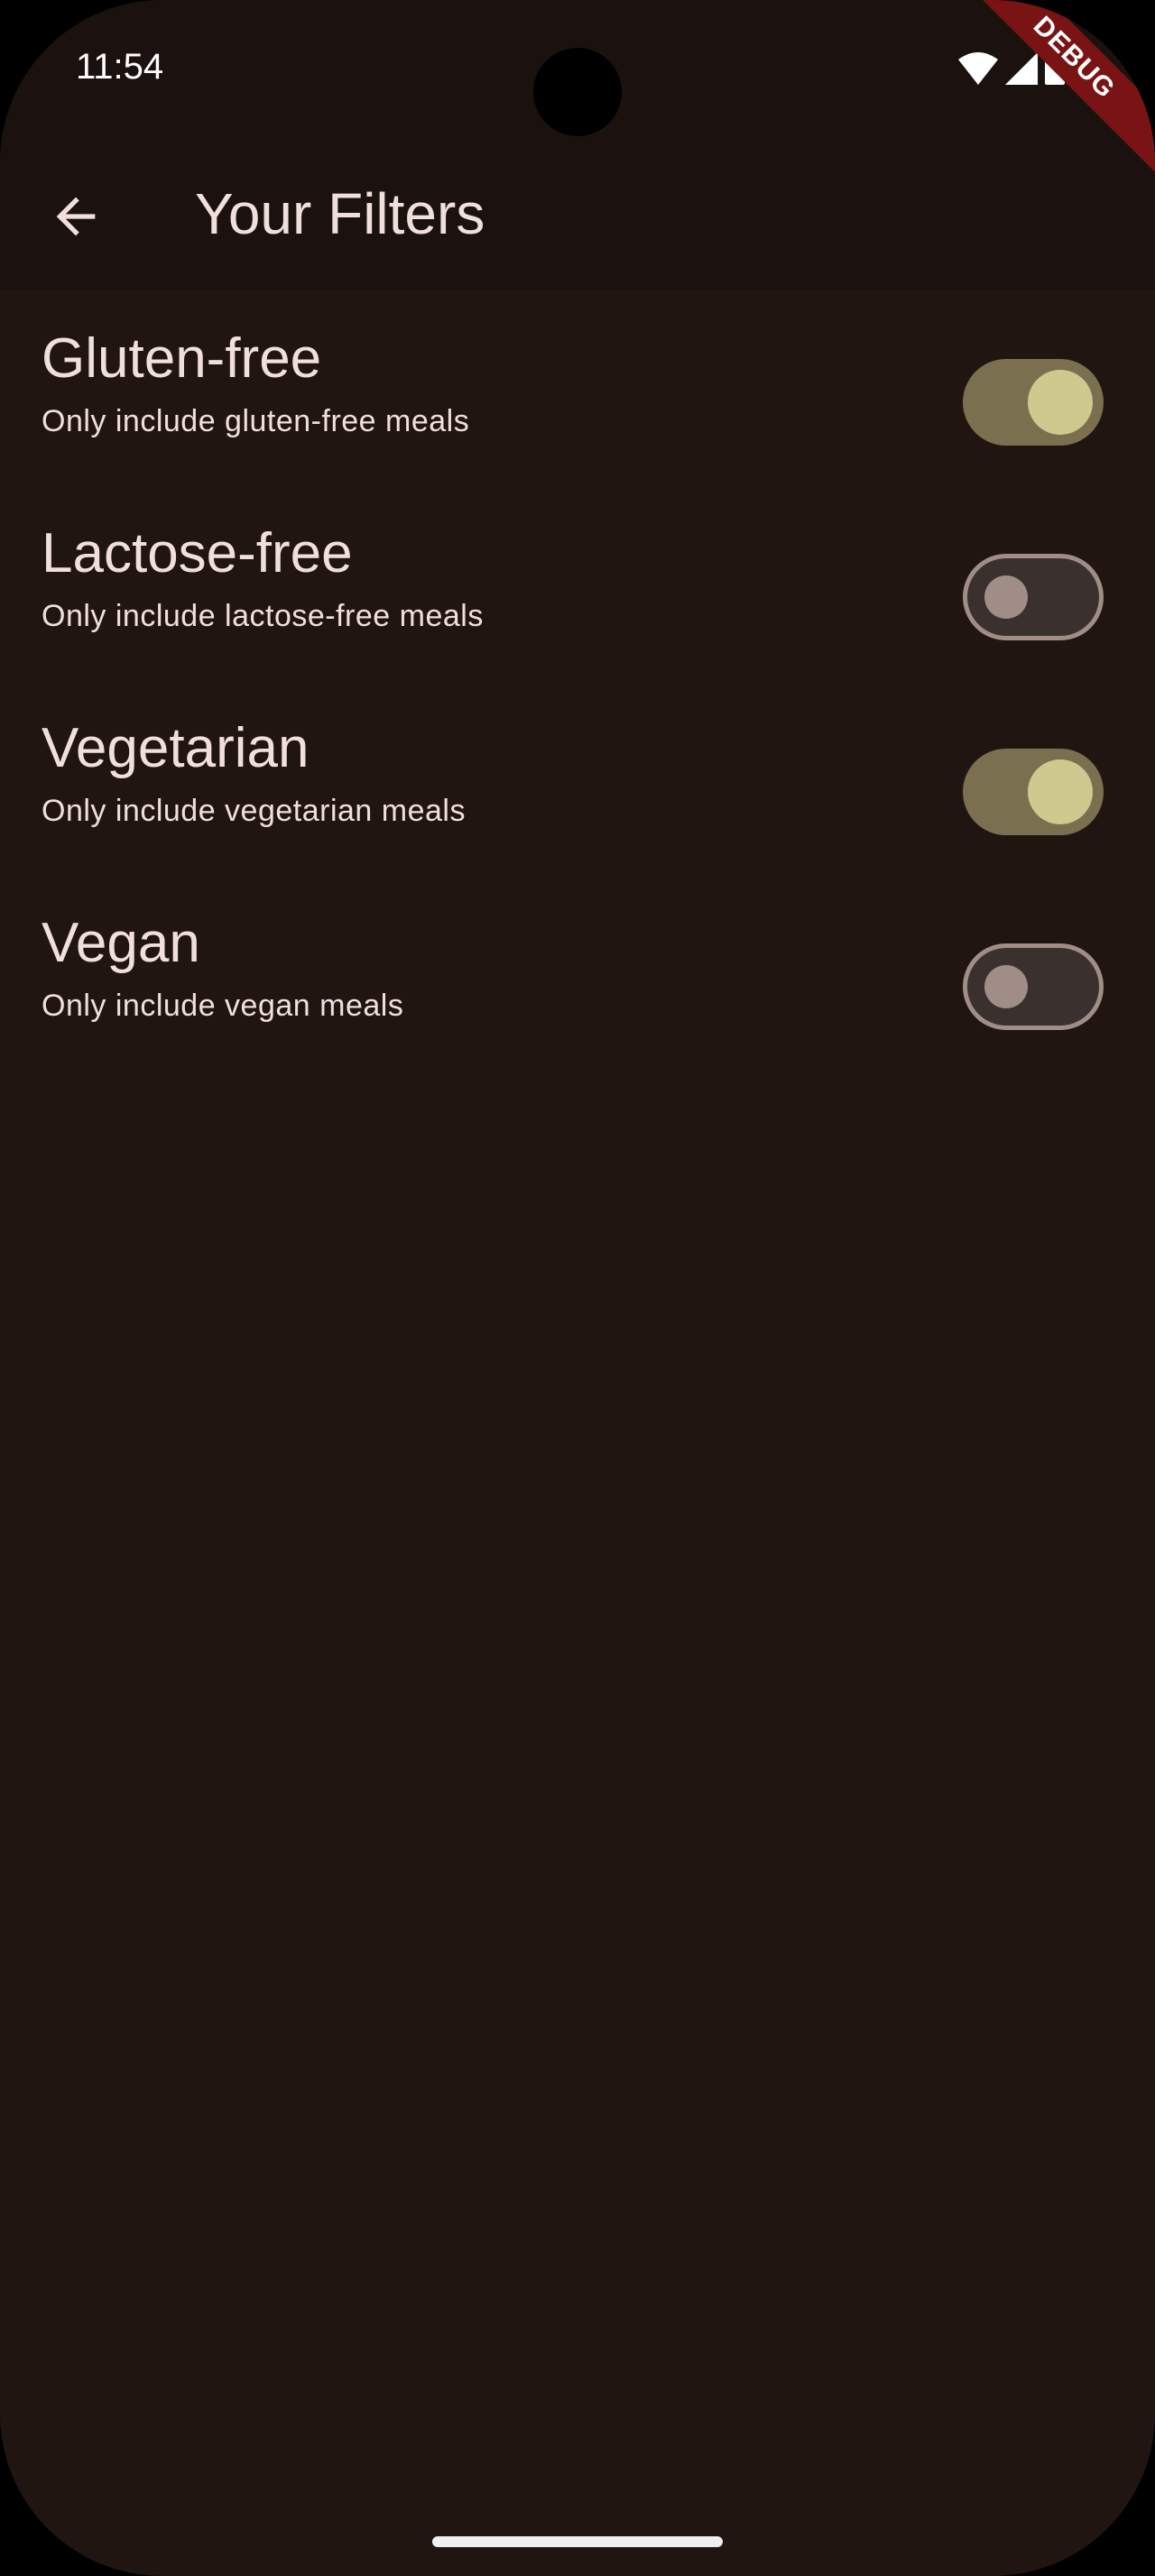 This screenshot has height=2576, width=1155. What do you see at coordinates (340, 213) in the screenshot?
I see `page-title: Your Filters` at bounding box center [340, 213].